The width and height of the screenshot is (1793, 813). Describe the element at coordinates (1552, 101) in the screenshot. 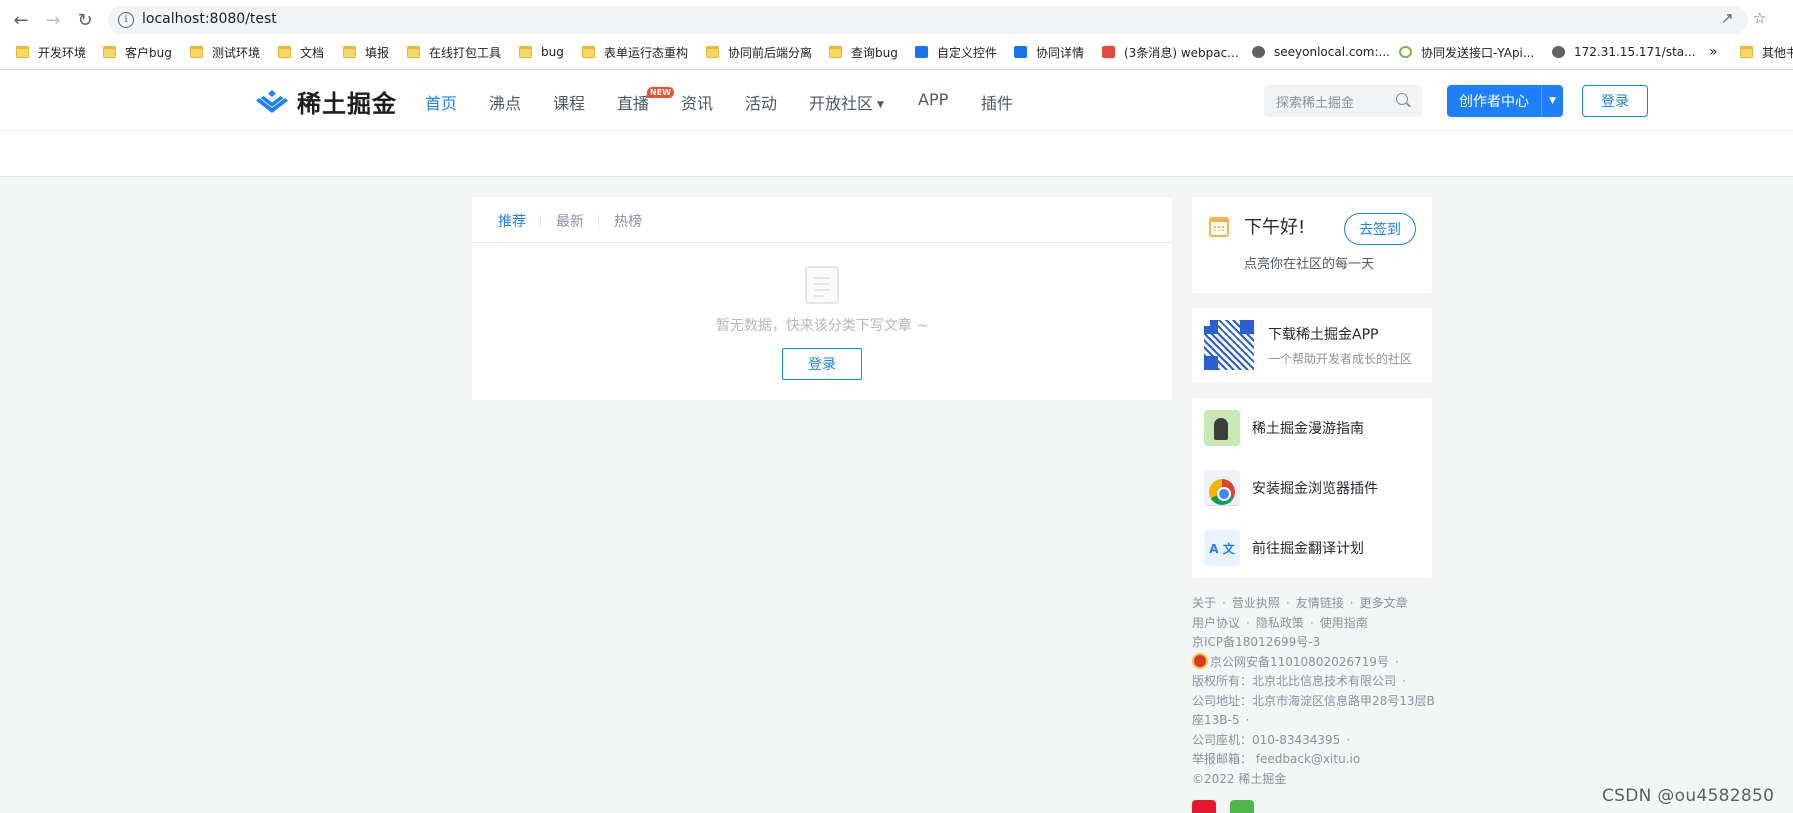

I see `creator-dropdown-icon: ▼` at that location.